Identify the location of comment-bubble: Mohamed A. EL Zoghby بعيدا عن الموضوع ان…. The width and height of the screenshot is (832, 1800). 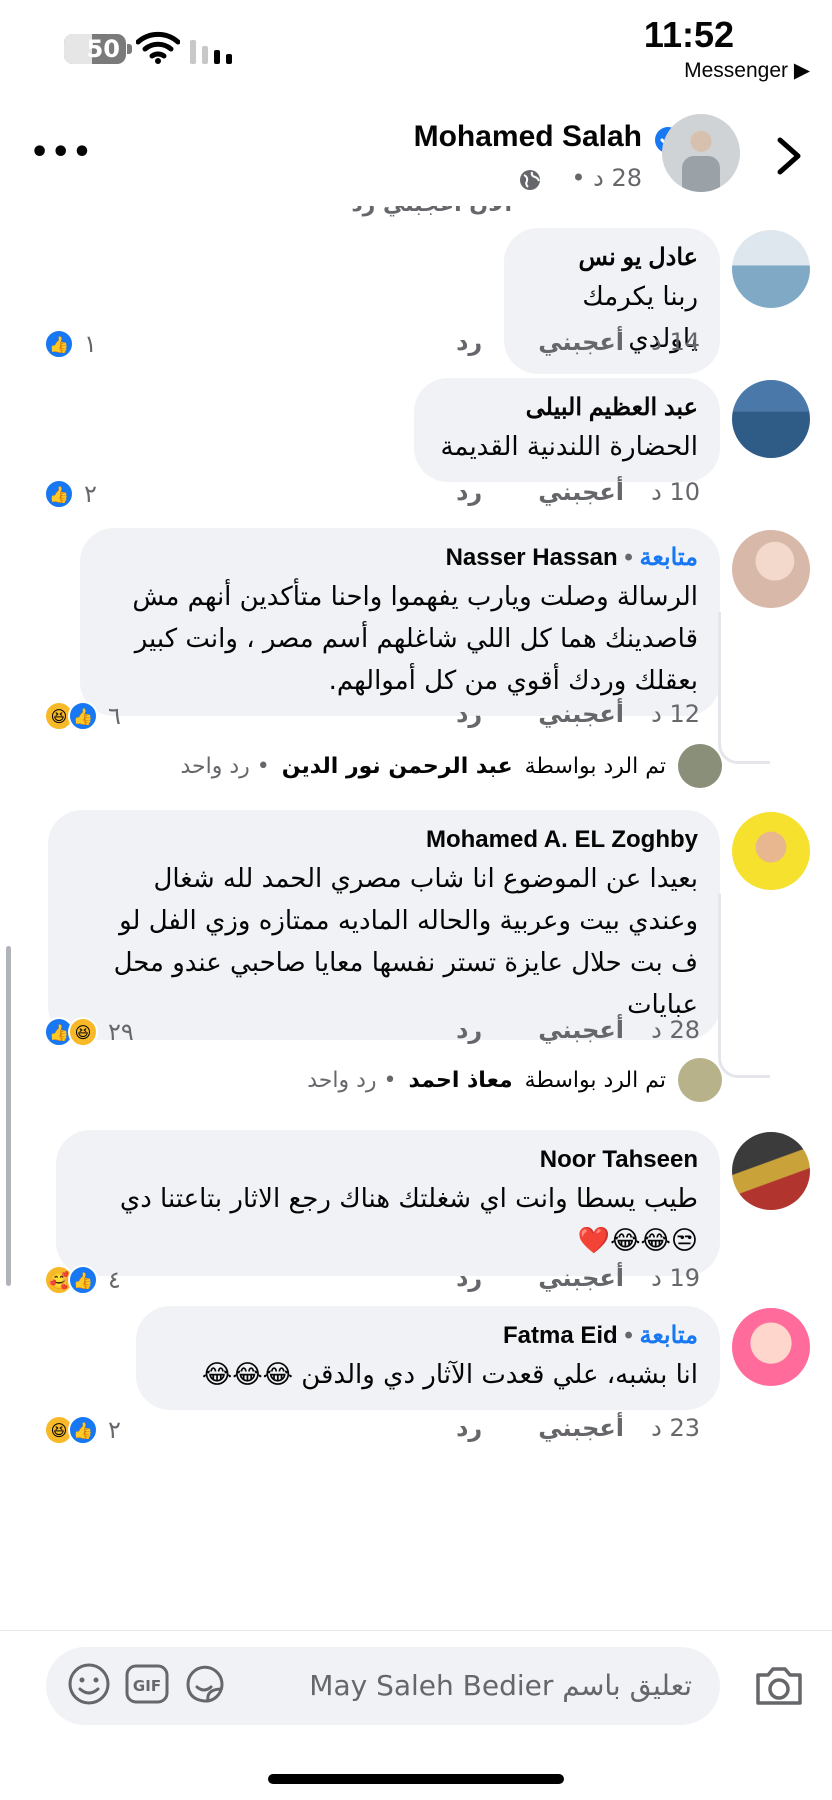
(384, 925).